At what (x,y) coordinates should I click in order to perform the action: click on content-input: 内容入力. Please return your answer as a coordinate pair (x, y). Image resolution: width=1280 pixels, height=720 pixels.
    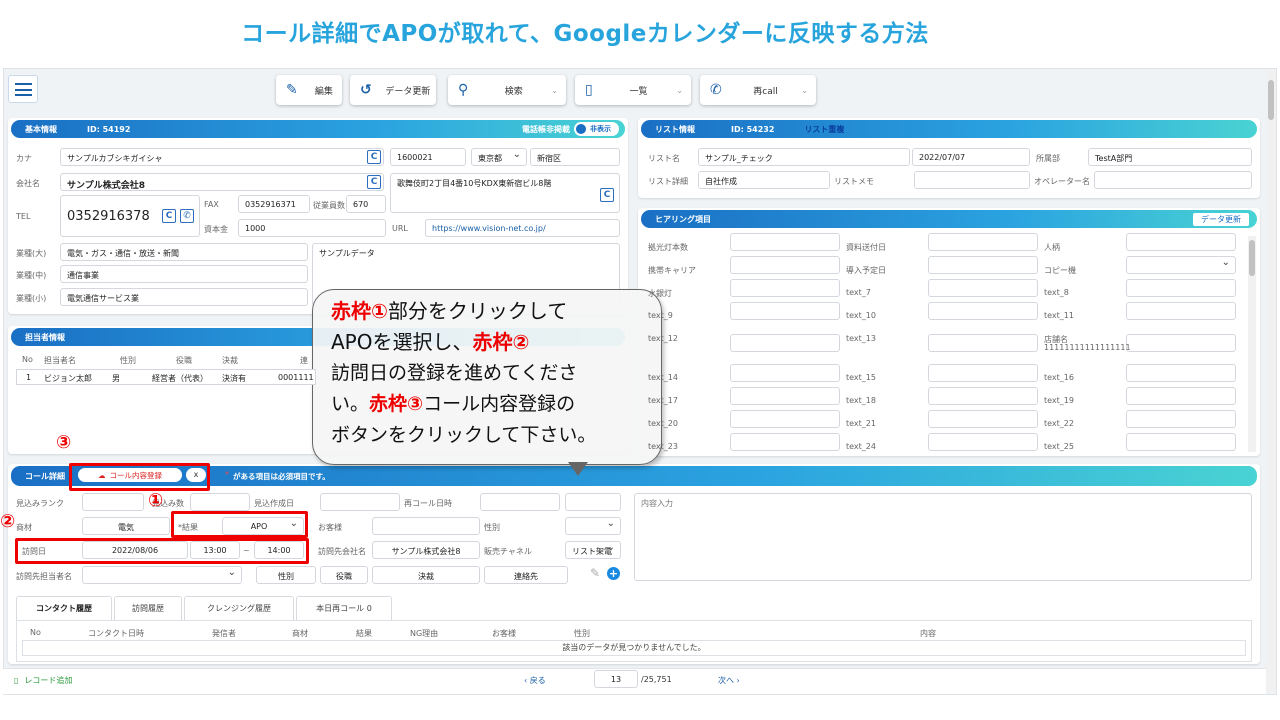
    Looking at the image, I should click on (943, 537).